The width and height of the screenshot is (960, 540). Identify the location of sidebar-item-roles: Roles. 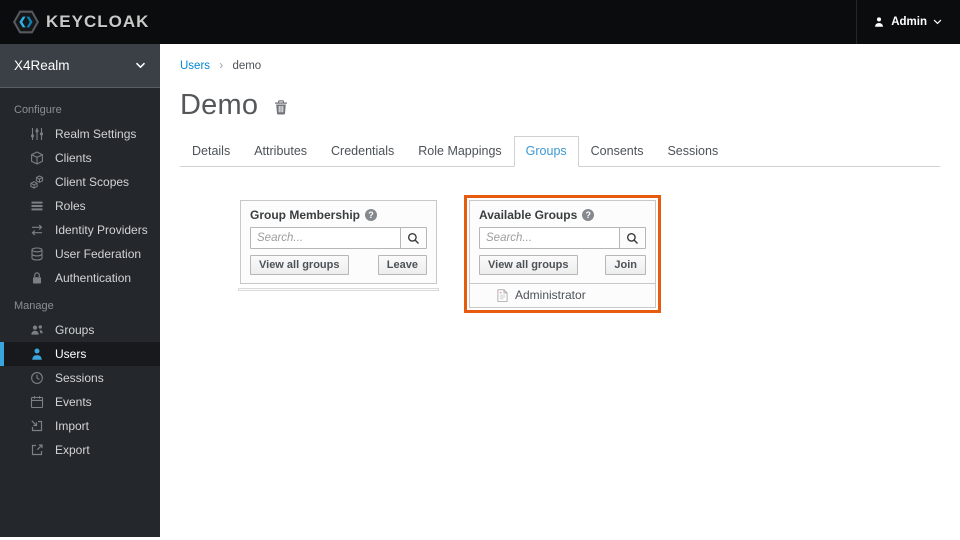
(80, 206).